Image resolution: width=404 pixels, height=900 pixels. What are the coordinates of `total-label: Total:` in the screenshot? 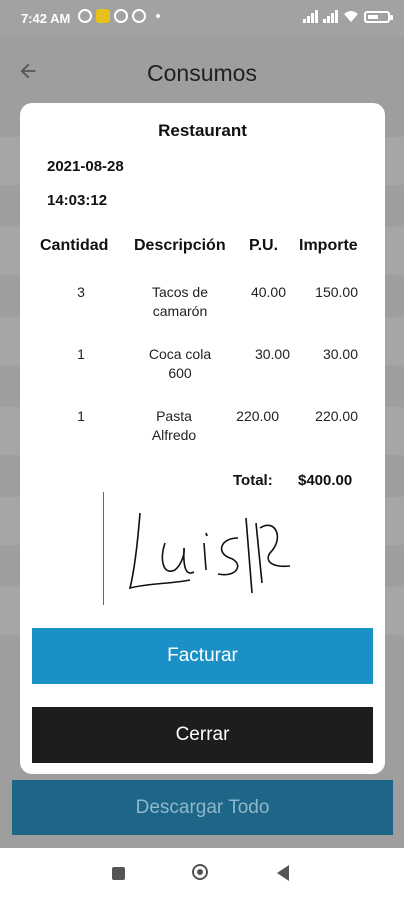 It's located at (253, 480).